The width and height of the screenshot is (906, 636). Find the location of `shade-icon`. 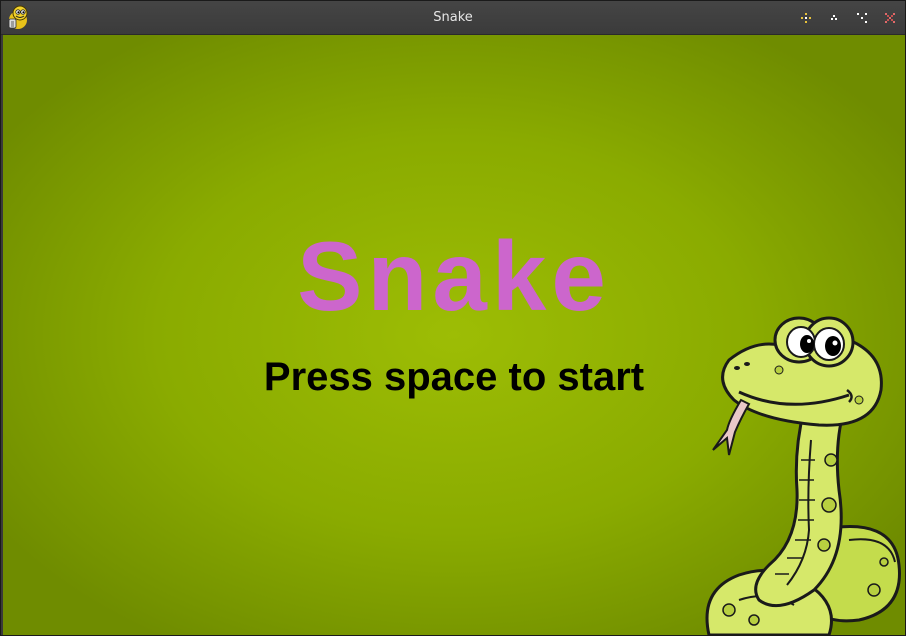

shade-icon is located at coordinates (834, 18).